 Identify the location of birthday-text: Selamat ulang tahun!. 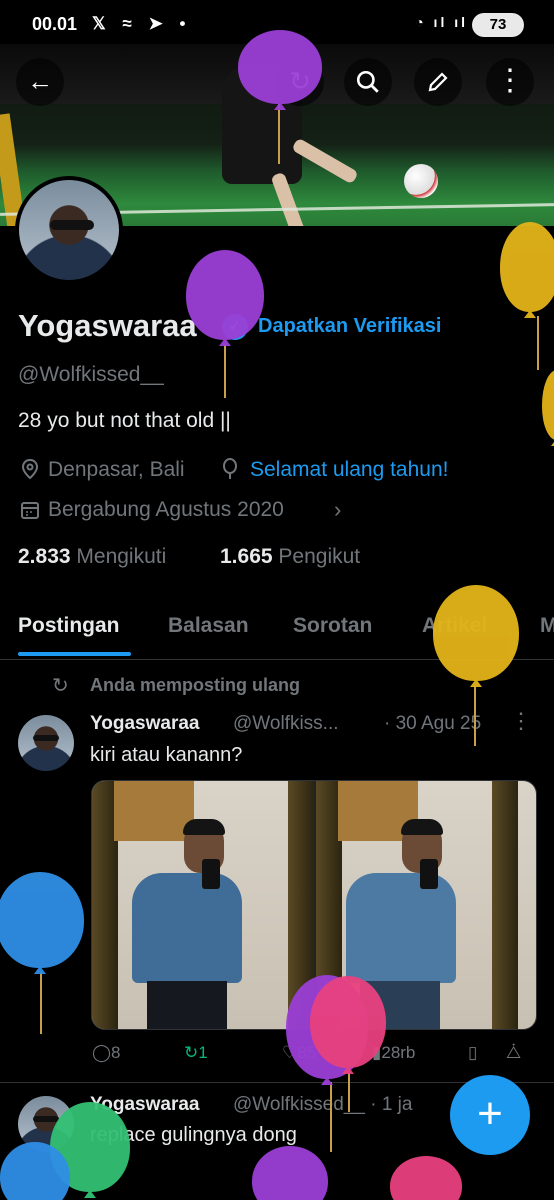
(349, 469).